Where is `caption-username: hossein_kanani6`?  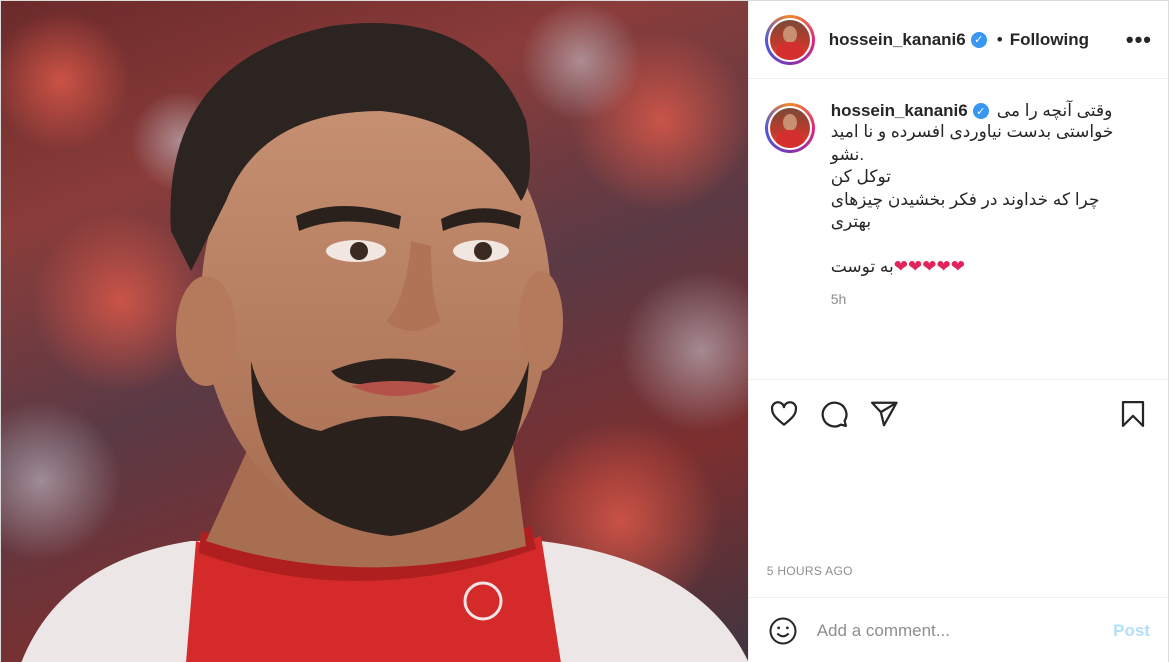
caption-username: hossein_kanani6 is located at coordinates (899, 111).